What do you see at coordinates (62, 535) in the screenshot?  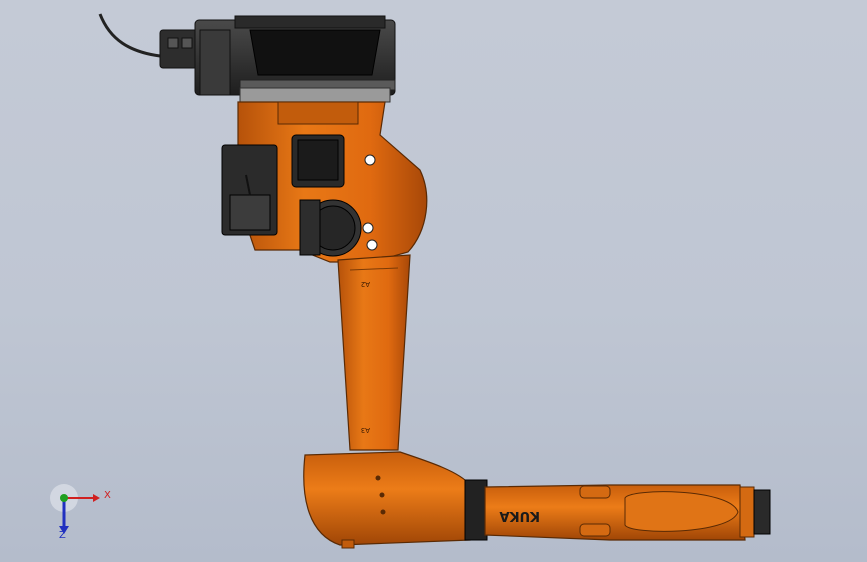 I see `z-axis-label: Z` at bounding box center [62, 535].